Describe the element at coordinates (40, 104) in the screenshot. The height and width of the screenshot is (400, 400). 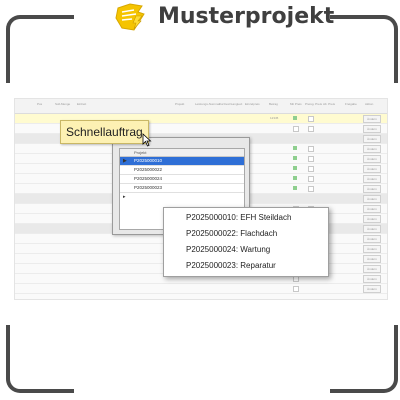
I see `grid-col-header: Pos` at that location.